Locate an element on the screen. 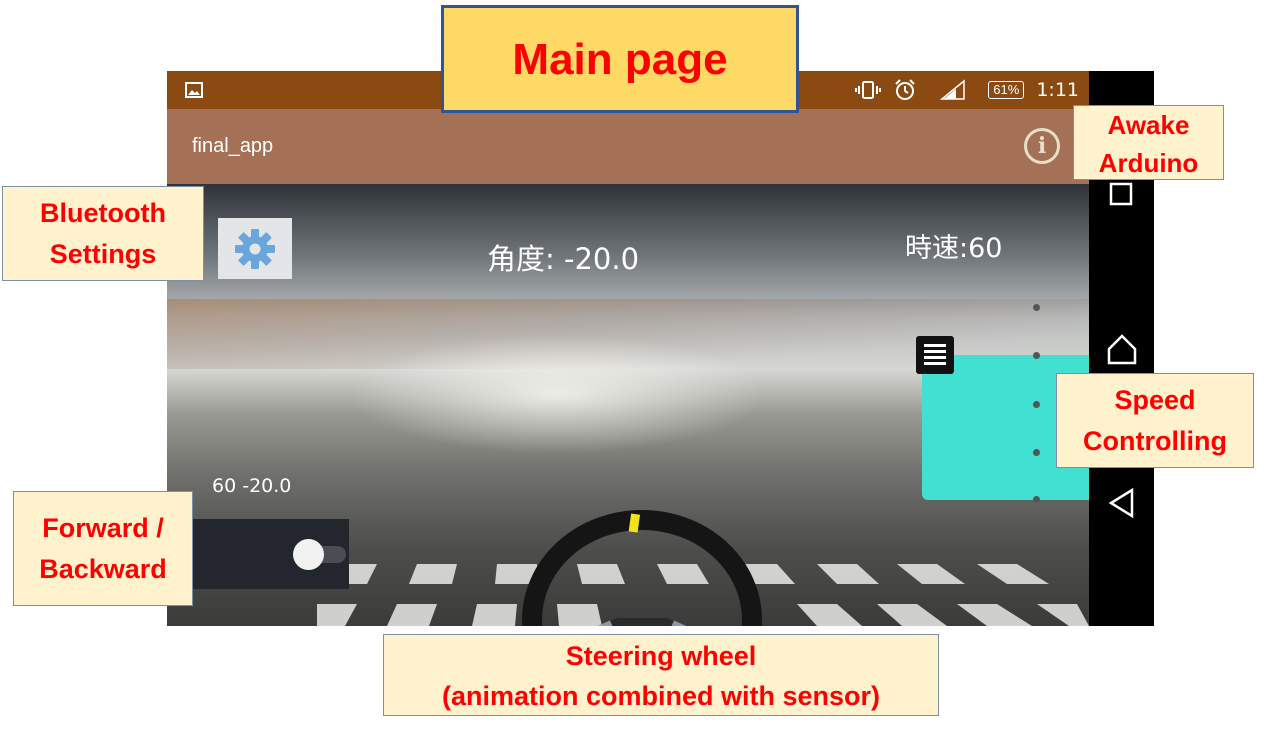  direction-switch-knob is located at coordinates (308, 554).